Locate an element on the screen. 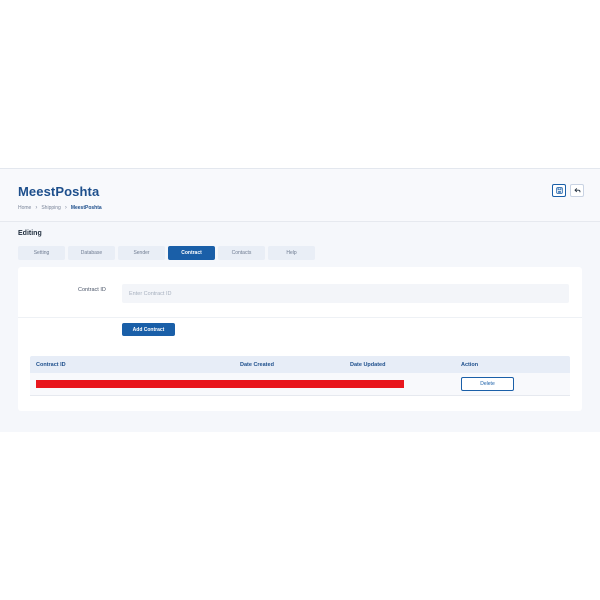 The width and height of the screenshot is (600, 600). column-date-created: Date Created is located at coordinates (257, 365).